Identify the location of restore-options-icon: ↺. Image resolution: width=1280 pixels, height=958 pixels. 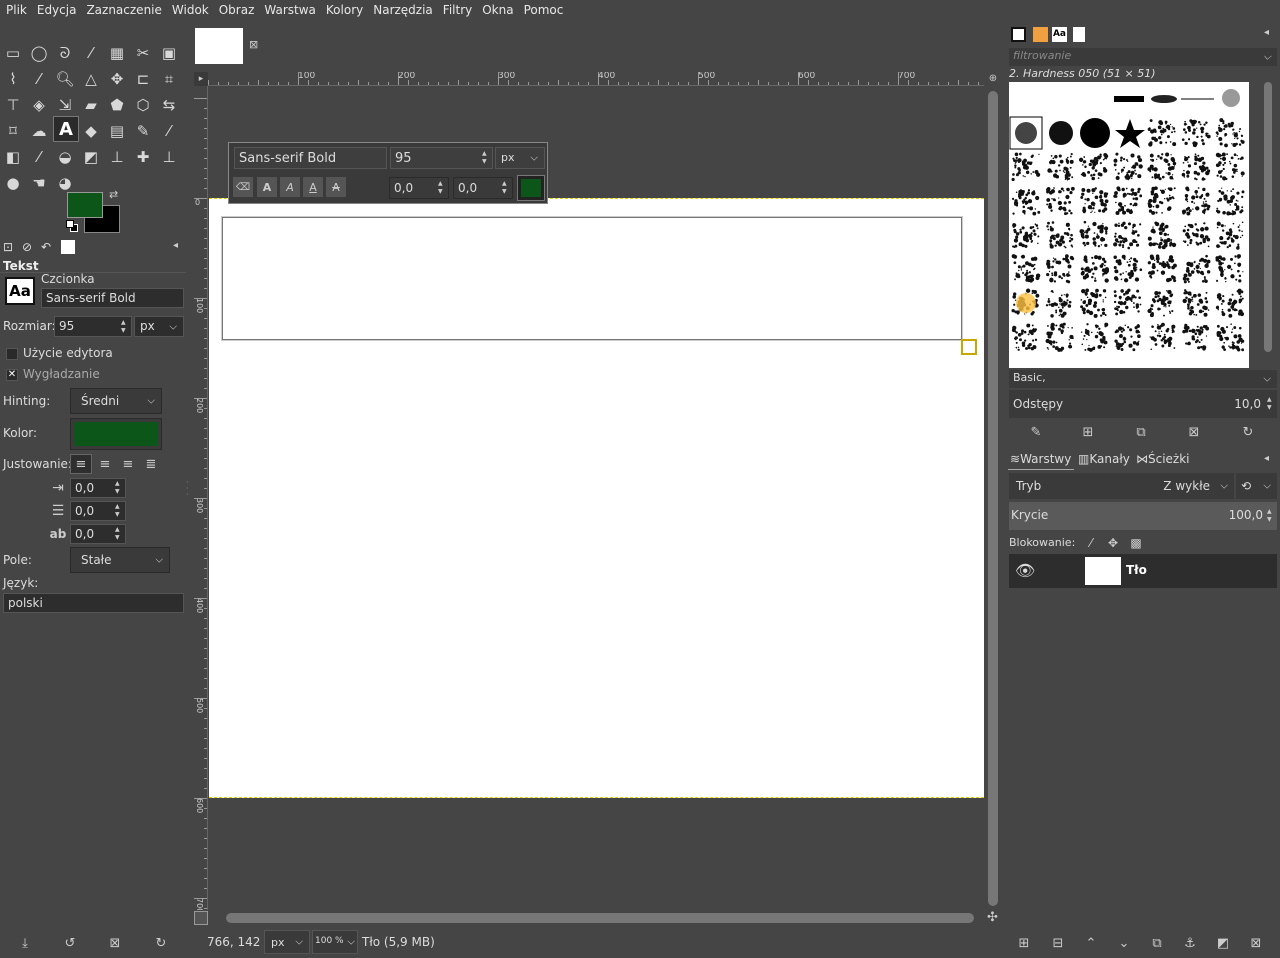
(70, 943).